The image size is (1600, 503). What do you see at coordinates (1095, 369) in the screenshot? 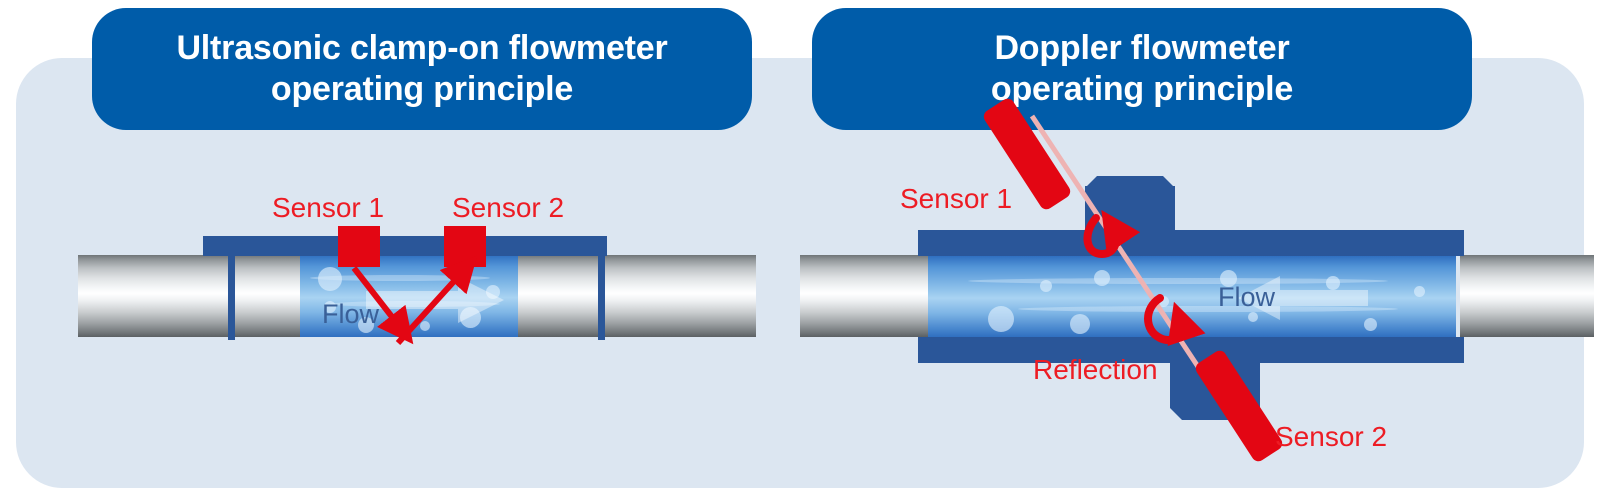
I see `label-reflection: Reflection` at bounding box center [1095, 369].